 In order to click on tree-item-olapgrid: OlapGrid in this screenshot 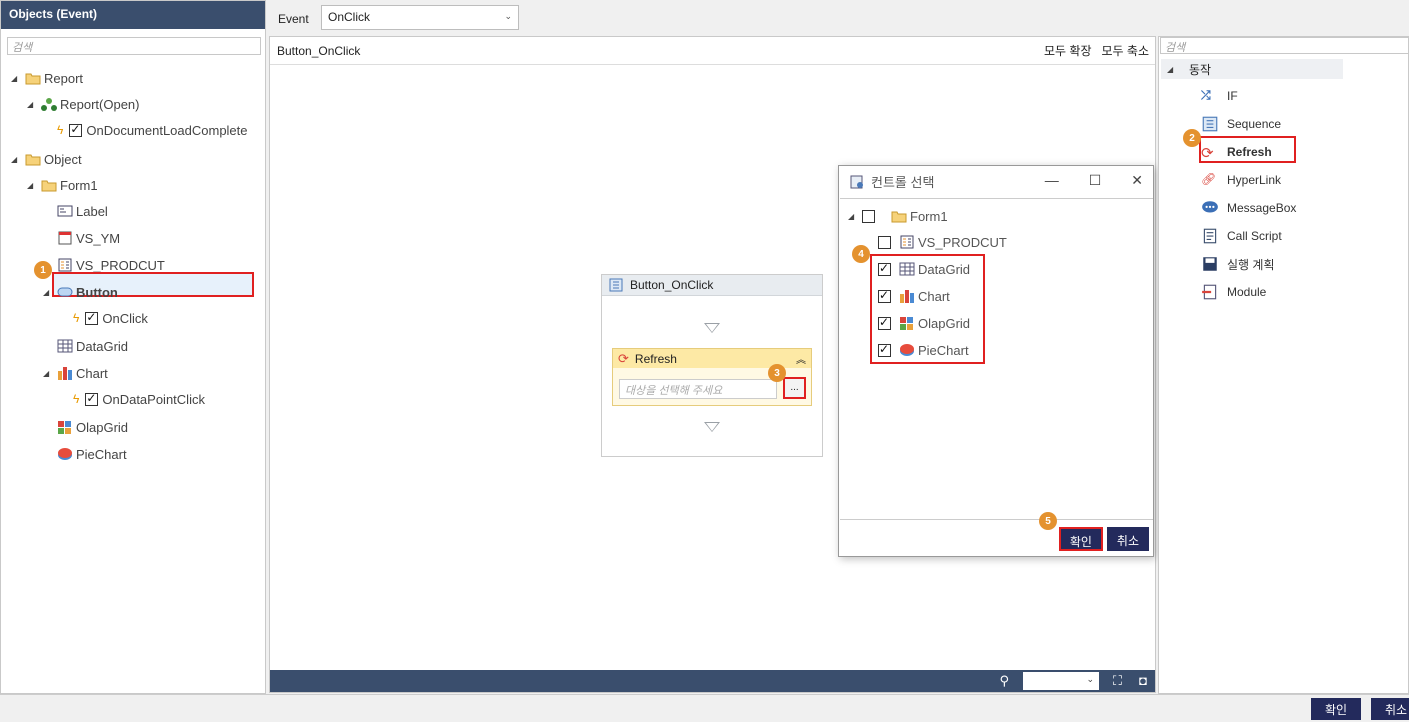, I will do `click(92, 427)`.